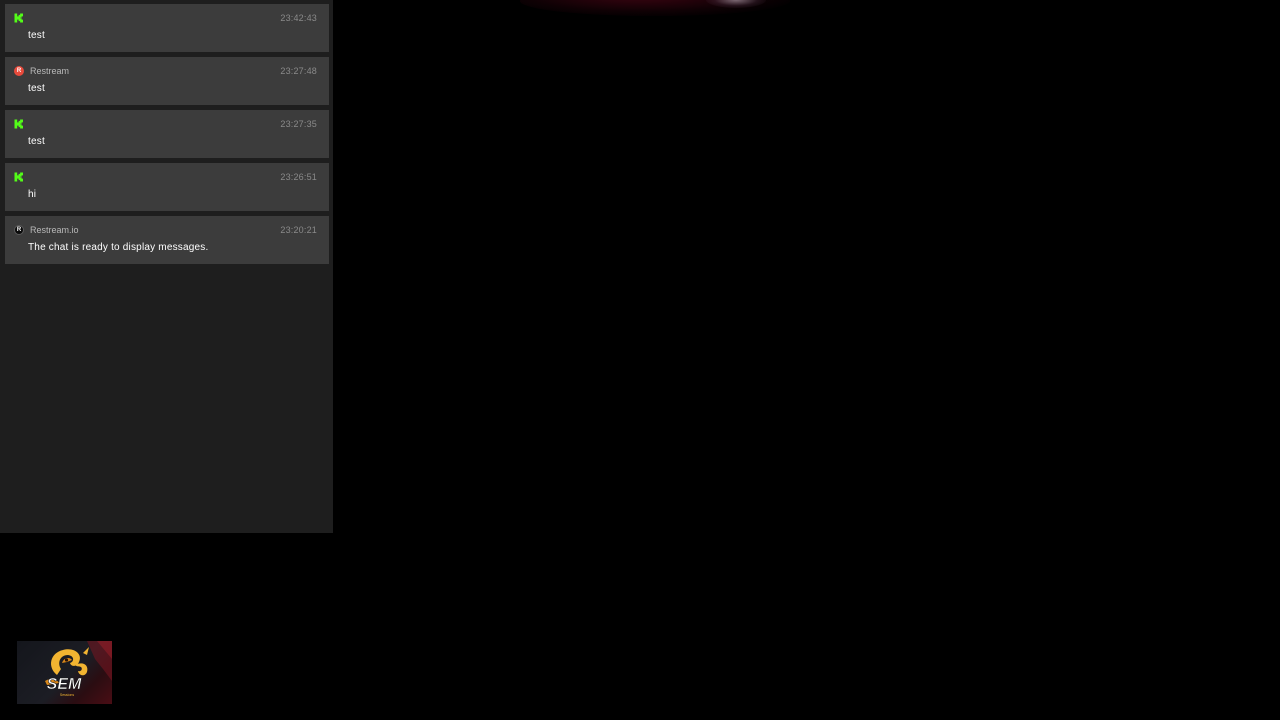  What do you see at coordinates (298, 71) in the screenshot?
I see `message-timestamp: 23:27:48` at bounding box center [298, 71].